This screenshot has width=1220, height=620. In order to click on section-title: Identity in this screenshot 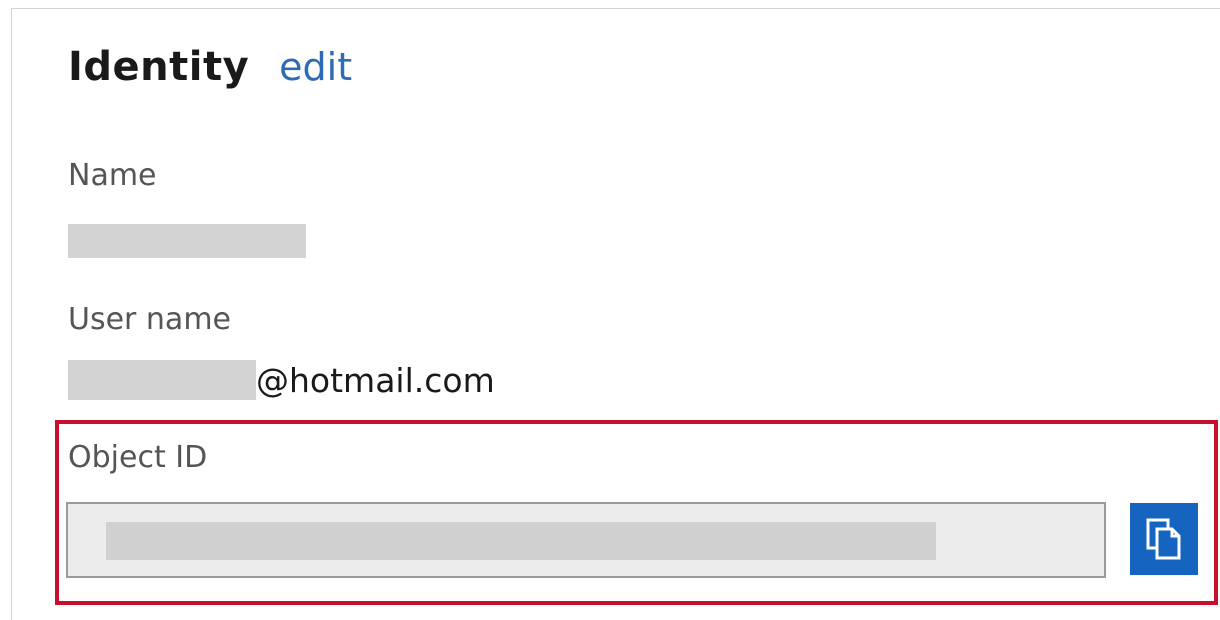, I will do `click(159, 67)`.